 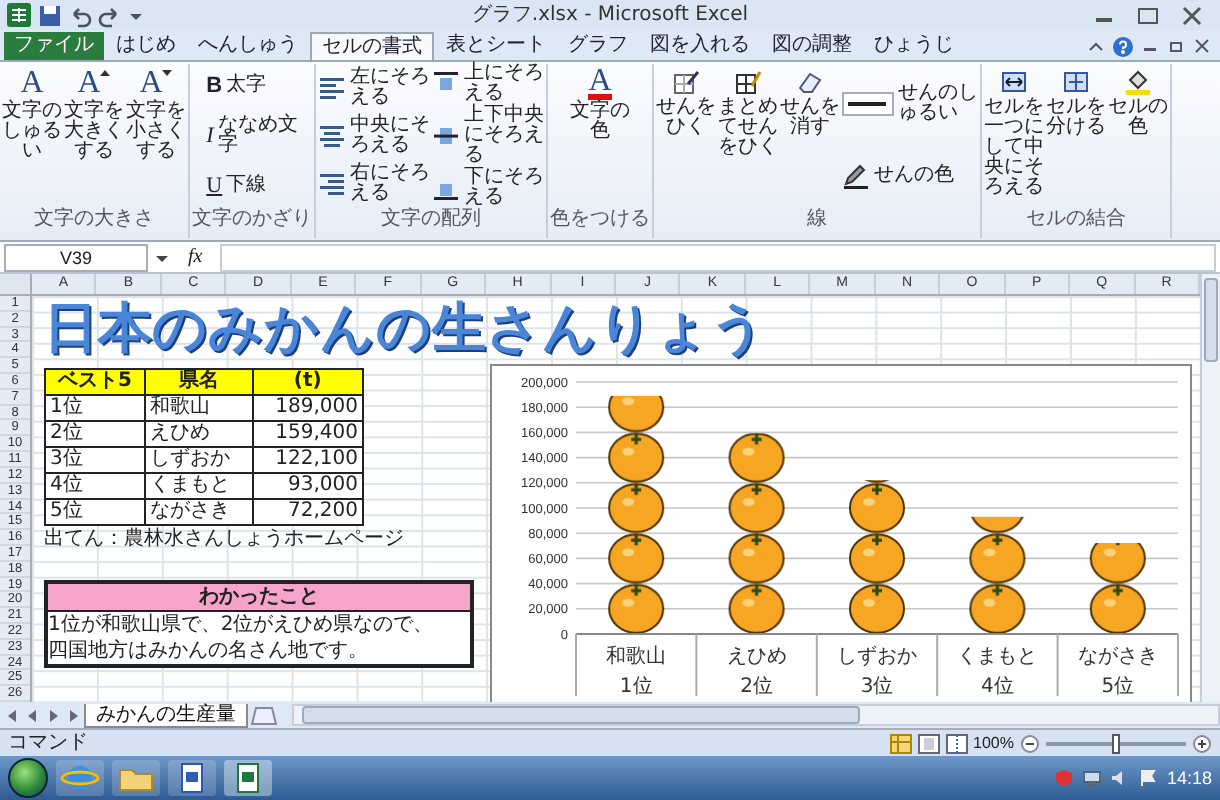 I want to click on ribbon-button: 下にそろえる, so click(x=488, y=187).